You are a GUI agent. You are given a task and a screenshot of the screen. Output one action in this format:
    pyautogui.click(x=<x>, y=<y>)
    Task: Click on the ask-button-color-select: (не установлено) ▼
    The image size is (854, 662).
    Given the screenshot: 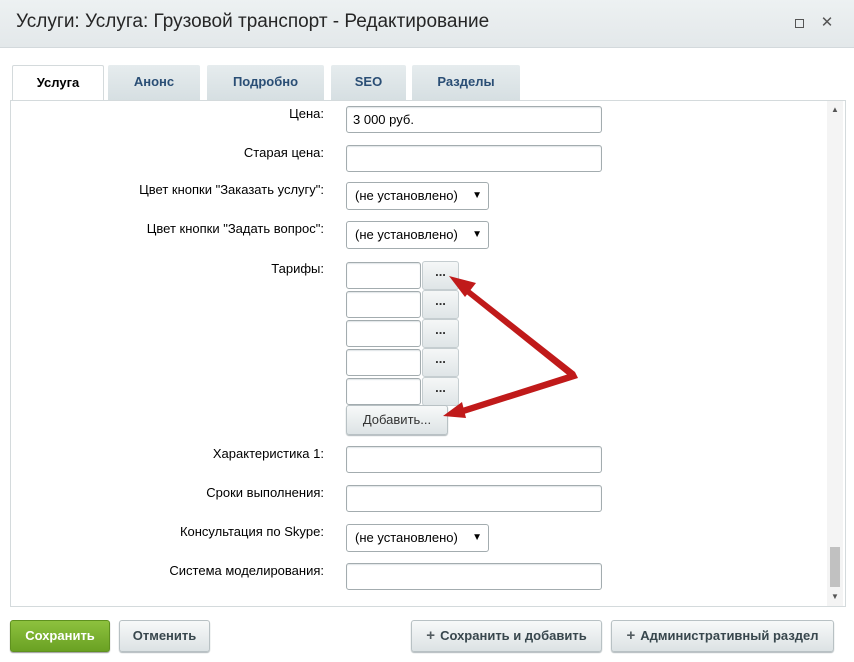 What is the action you would take?
    pyautogui.click(x=417, y=235)
    